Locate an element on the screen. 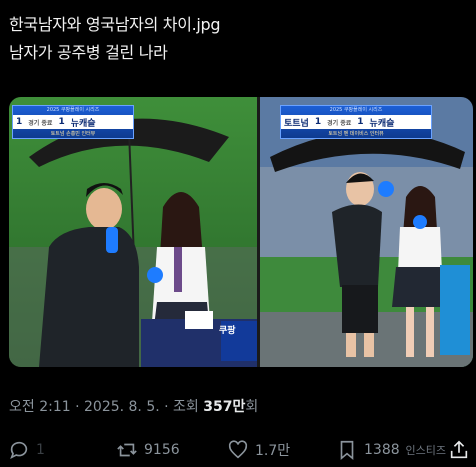 This screenshot has height=467, width=476. share-button is located at coordinates (459, 450).